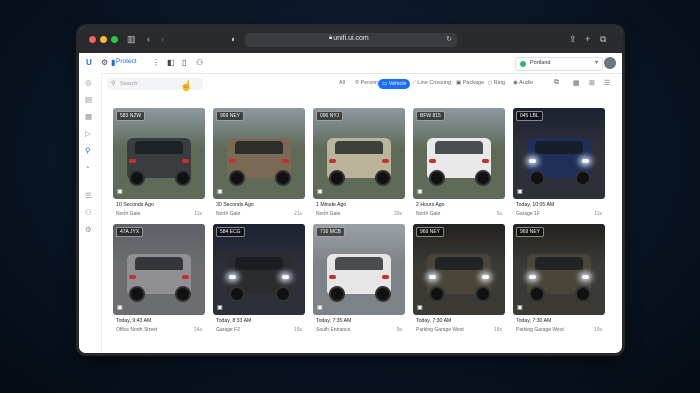 The width and height of the screenshot is (700, 393). Describe the element at coordinates (103, 39) in the screenshot. I see `minimize-window-button` at that location.